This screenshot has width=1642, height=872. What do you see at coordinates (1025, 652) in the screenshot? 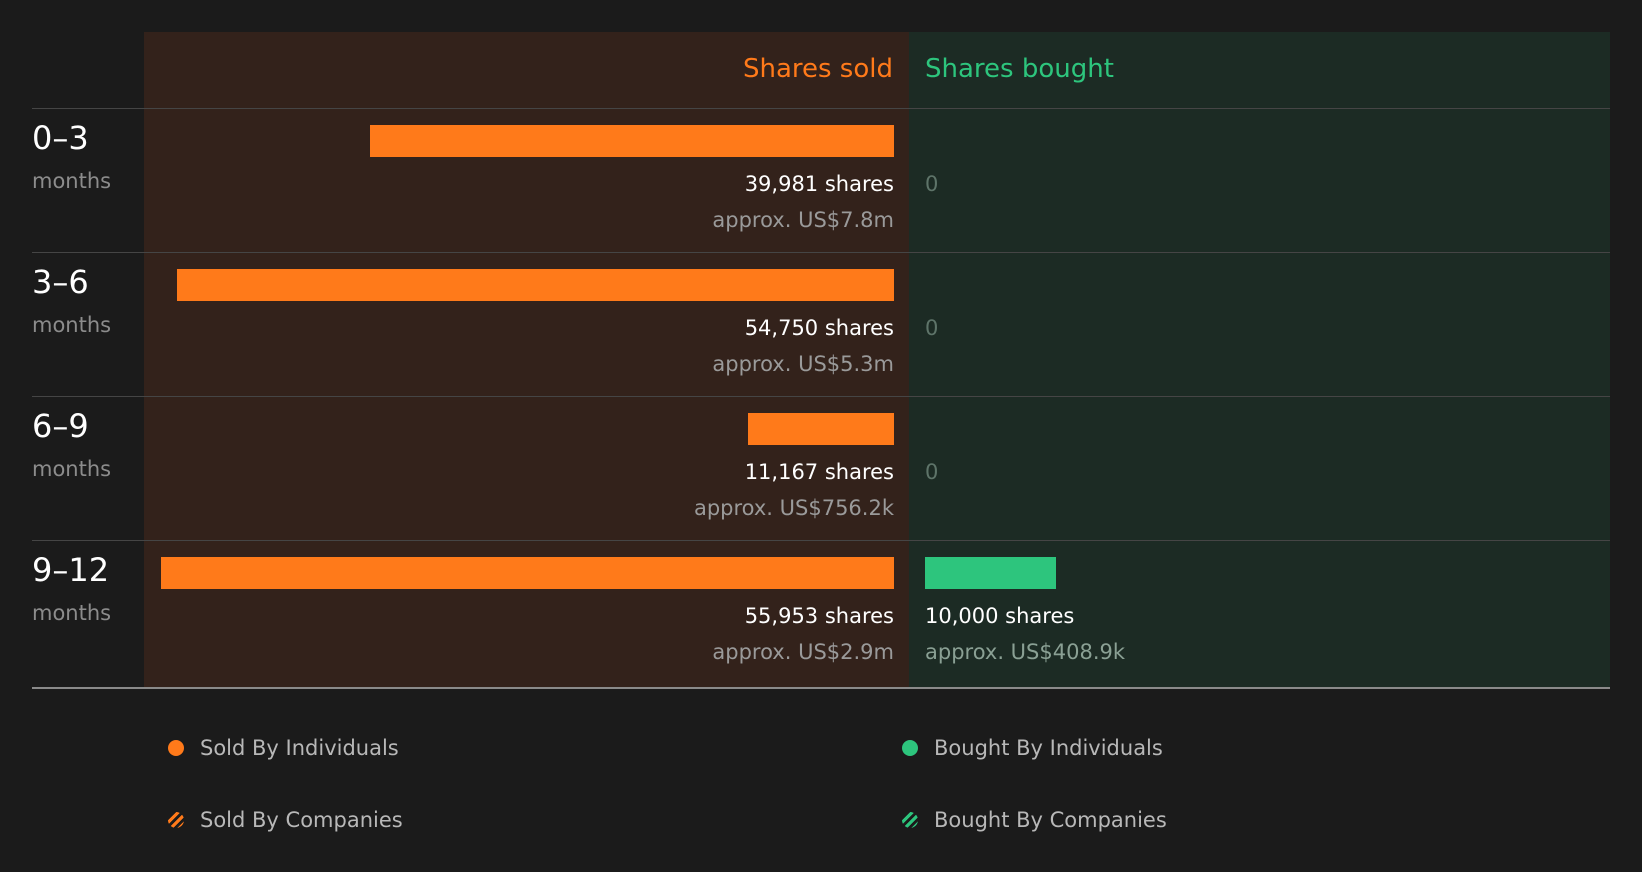
I see `bought-value-label: approx. US$408.9k` at bounding box center [1025, 652].